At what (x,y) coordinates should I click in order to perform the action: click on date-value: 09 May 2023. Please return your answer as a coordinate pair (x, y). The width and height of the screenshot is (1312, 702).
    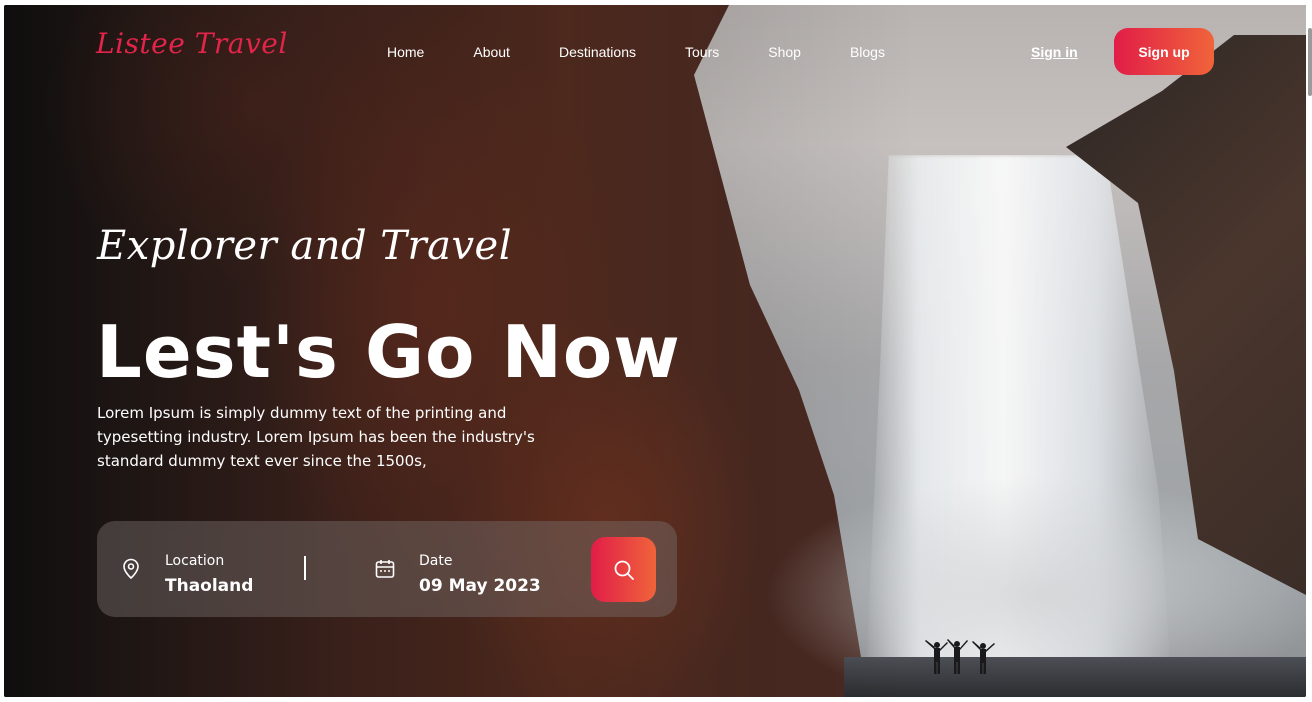
    Looking at the image, I should click on (480, 586).